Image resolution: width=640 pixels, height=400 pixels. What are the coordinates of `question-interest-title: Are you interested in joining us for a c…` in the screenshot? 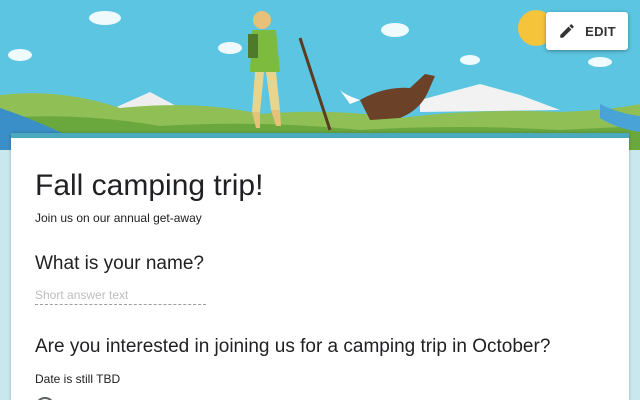 It's located at (293, 346).